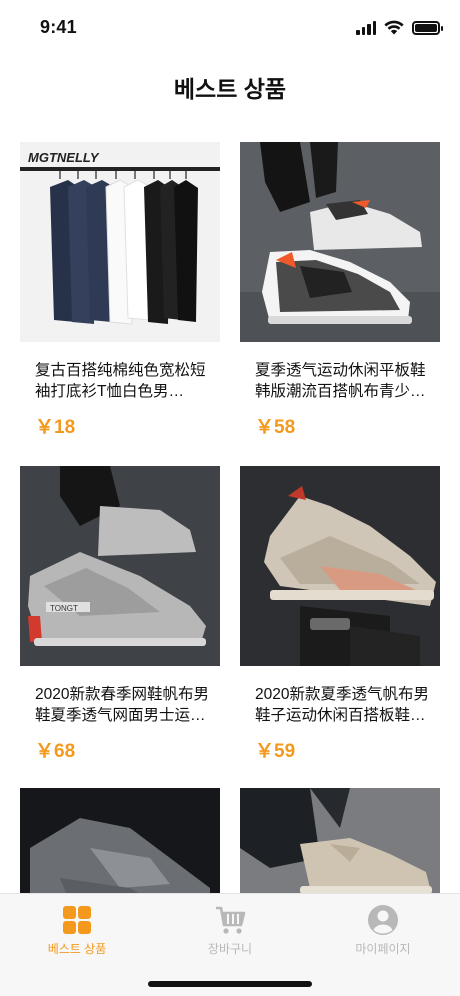 The width and height of the screenshot is (460, 996). I want to click on tab-label: 마이페이지, so click(383, 949).